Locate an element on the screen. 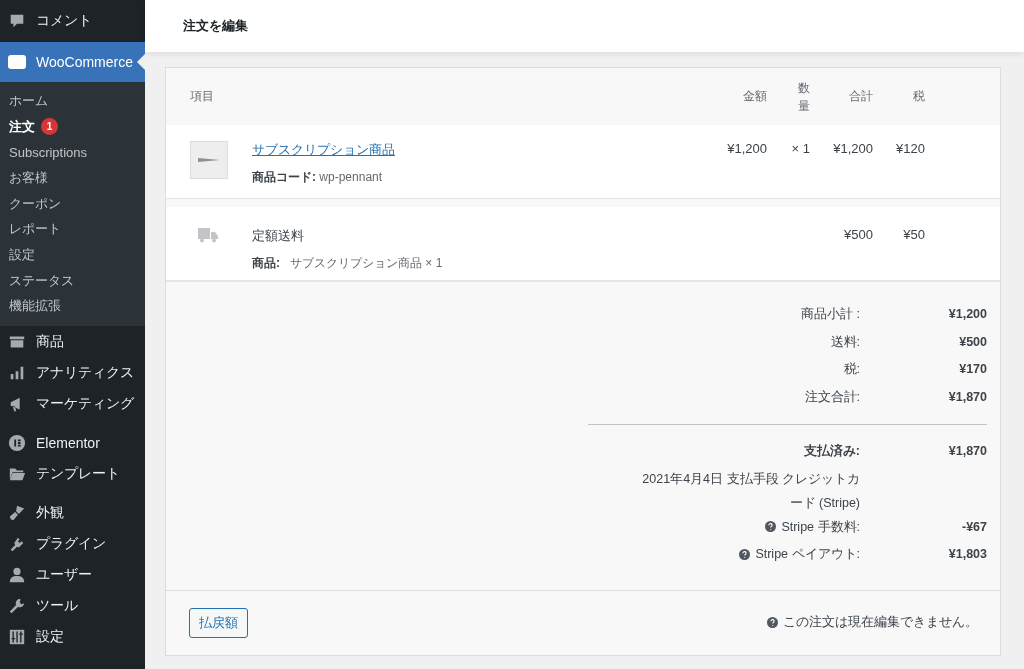 Image resolution: width=1024 pixels, height=669 pixels. sidebar-menu-item: 商品 is located at coordinates (72, 342).